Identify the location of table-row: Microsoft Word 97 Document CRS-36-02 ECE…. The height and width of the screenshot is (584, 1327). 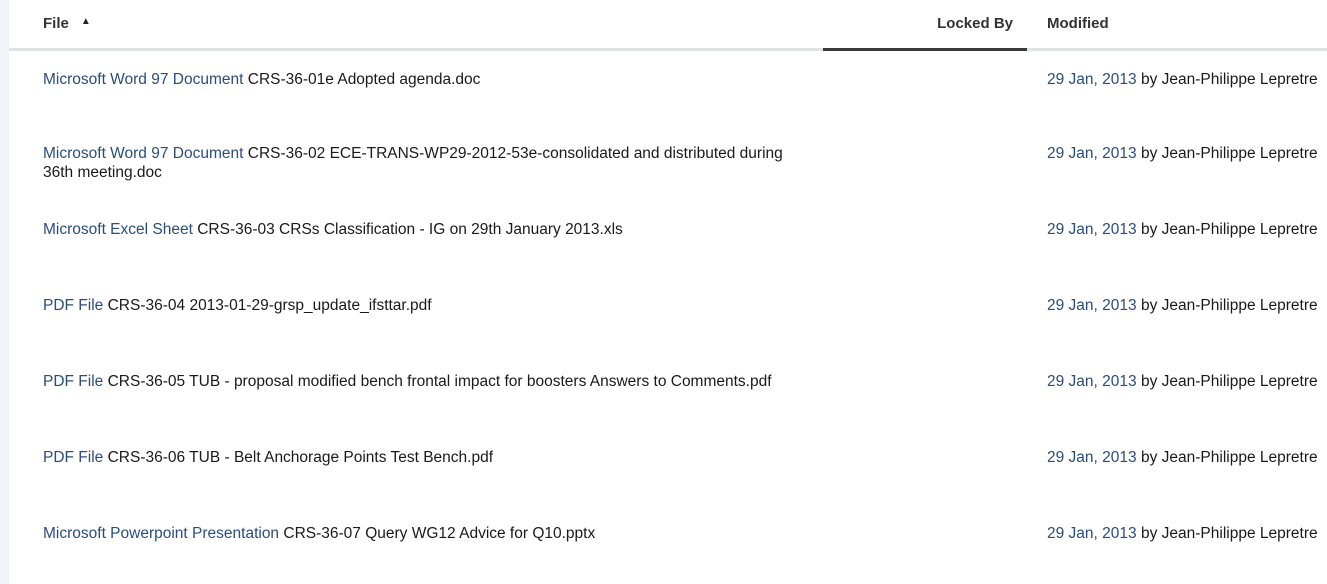
(668, 163).